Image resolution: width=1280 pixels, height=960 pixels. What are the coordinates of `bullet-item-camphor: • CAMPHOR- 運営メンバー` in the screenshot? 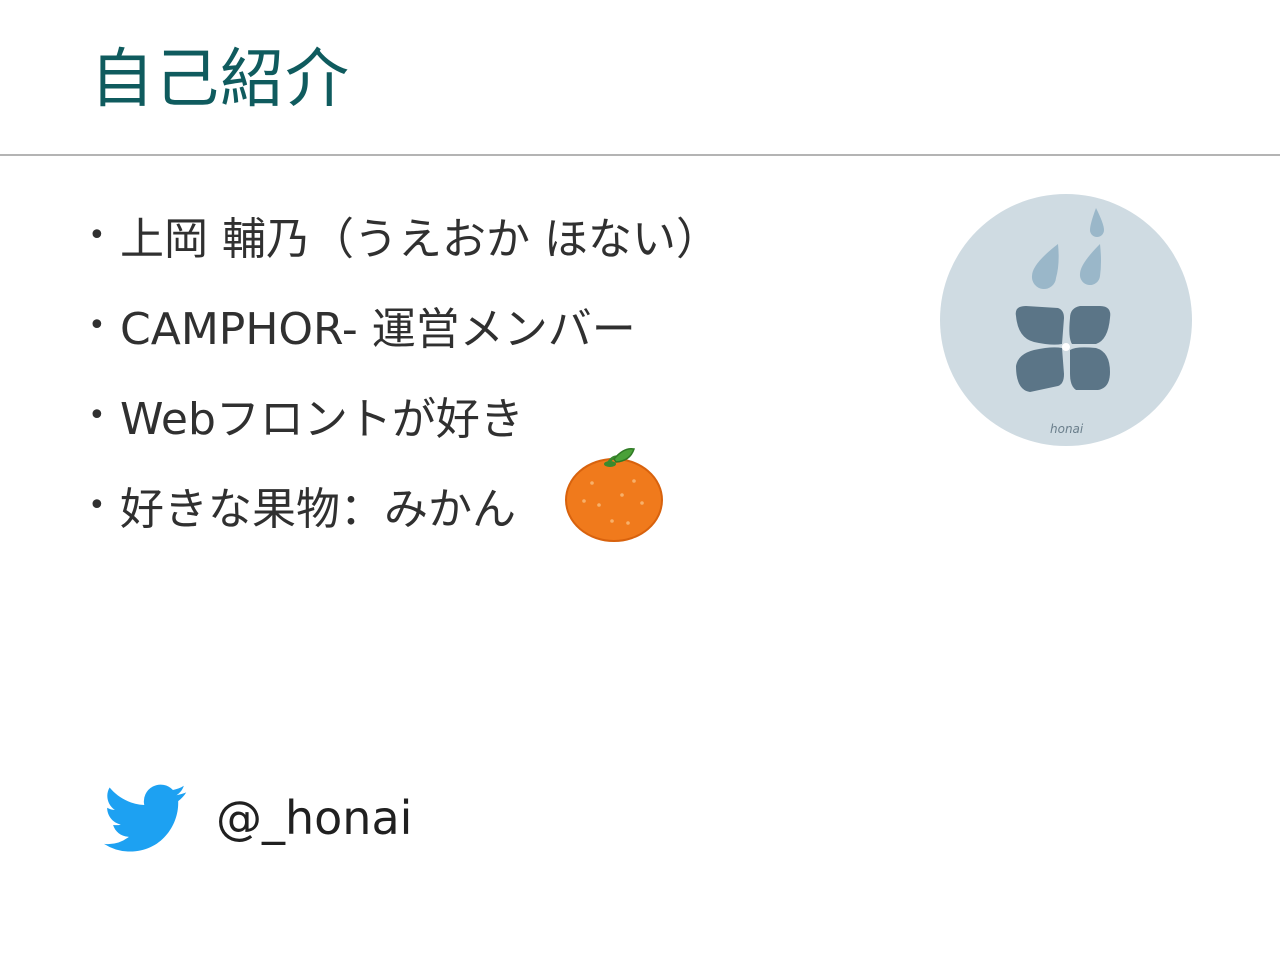 It's located at (468, 325).